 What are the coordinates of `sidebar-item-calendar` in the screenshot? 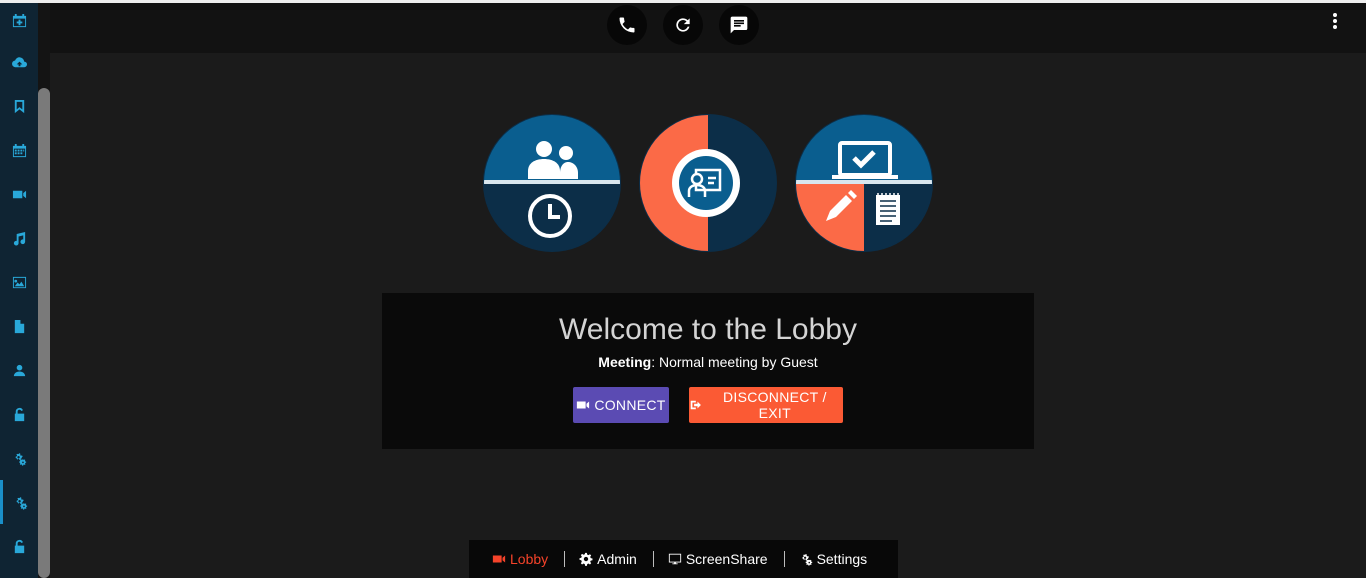 It's located at (19, 150).